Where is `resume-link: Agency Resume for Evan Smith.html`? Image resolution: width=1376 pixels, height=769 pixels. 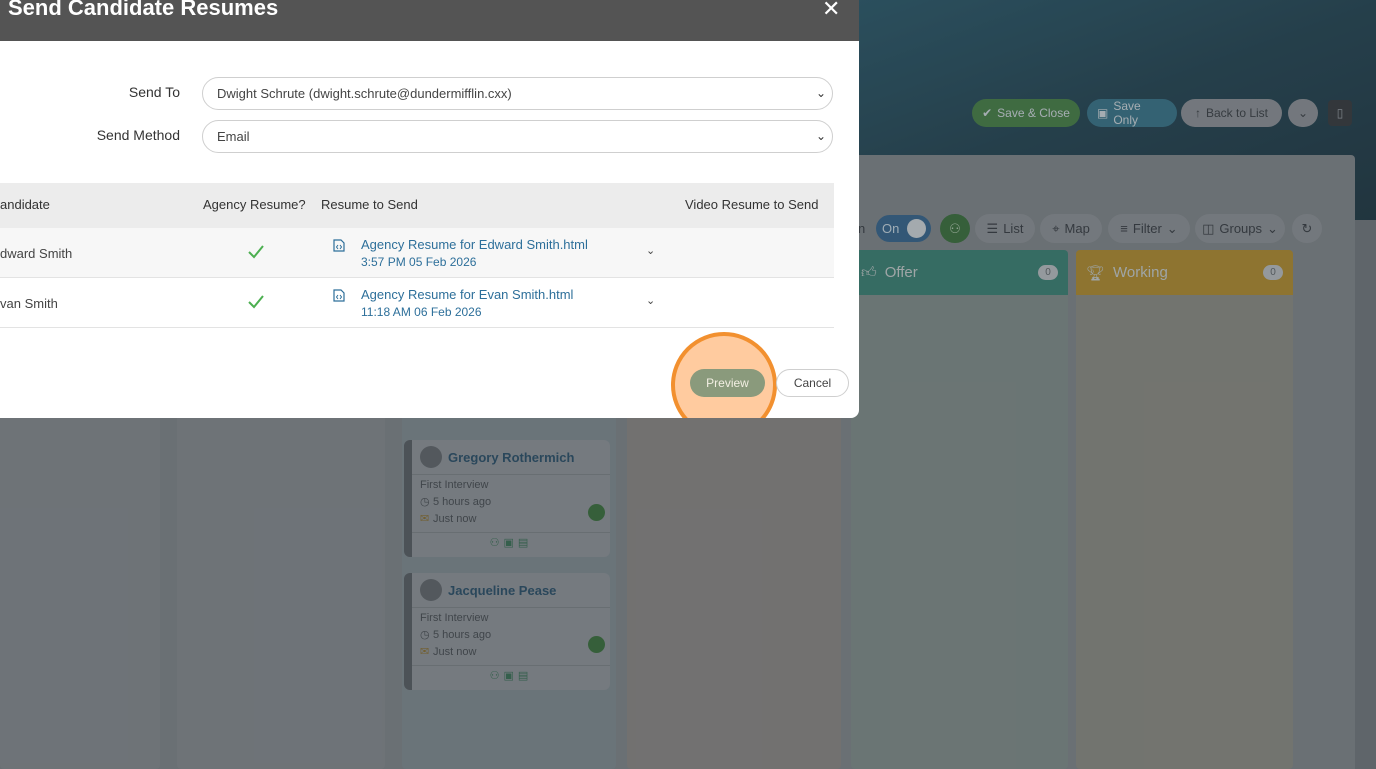 resume-link: Agency Resume for Evan Smith.html is located at coordinates (467, 294).